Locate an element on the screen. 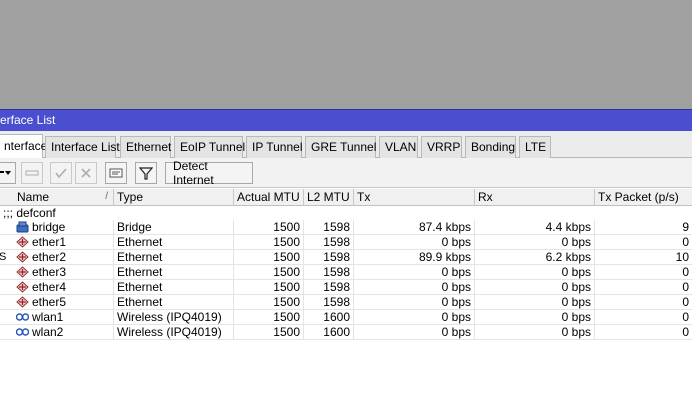  cell-tx: 87.4 kbps is located at coordinates (414, 227).